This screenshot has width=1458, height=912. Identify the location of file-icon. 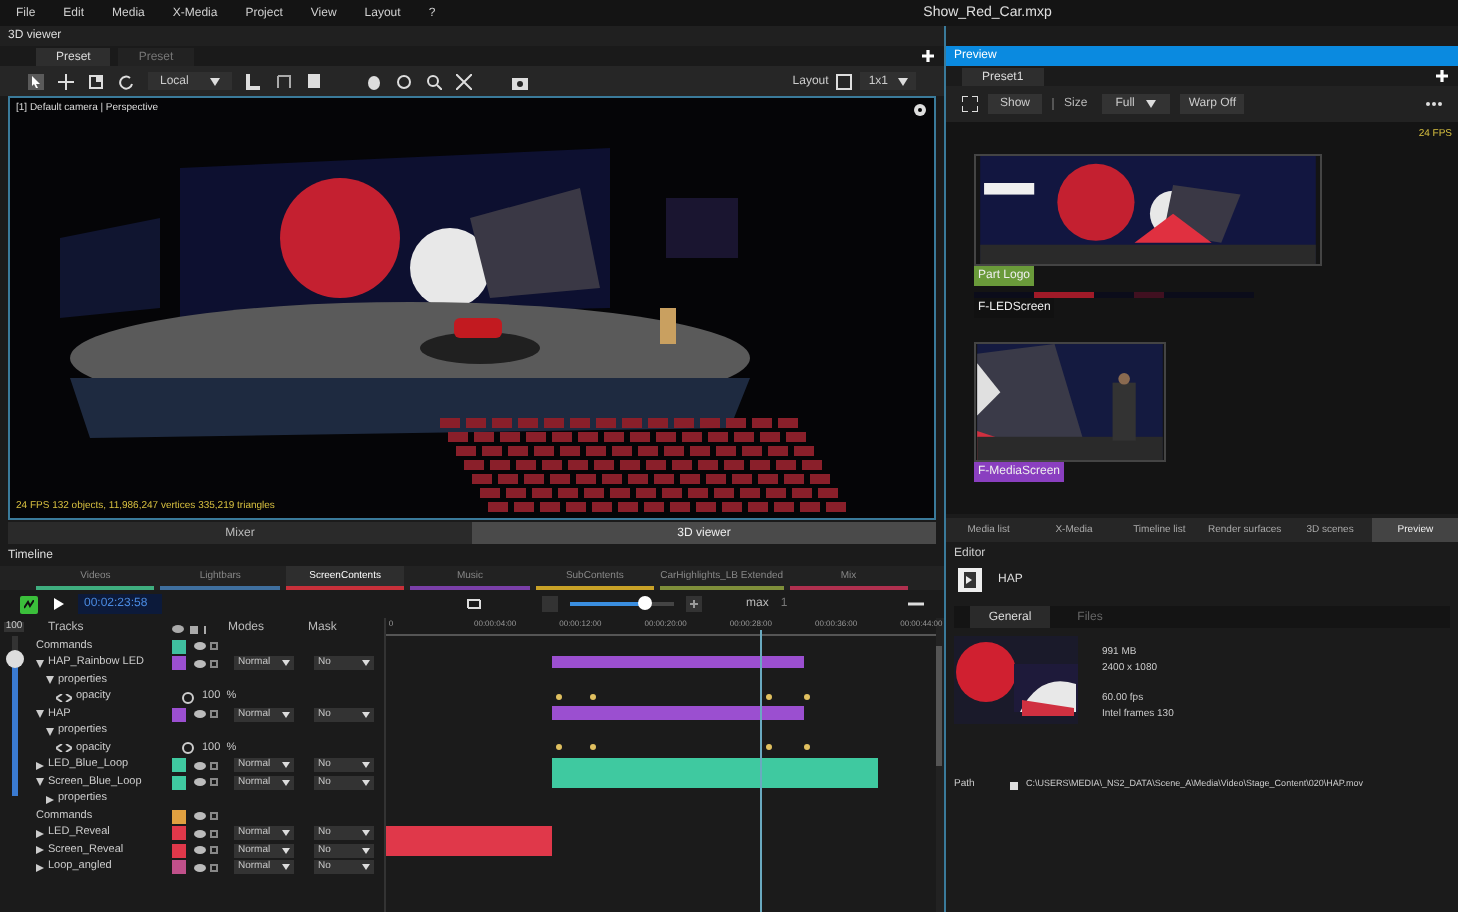
(1014, 785).